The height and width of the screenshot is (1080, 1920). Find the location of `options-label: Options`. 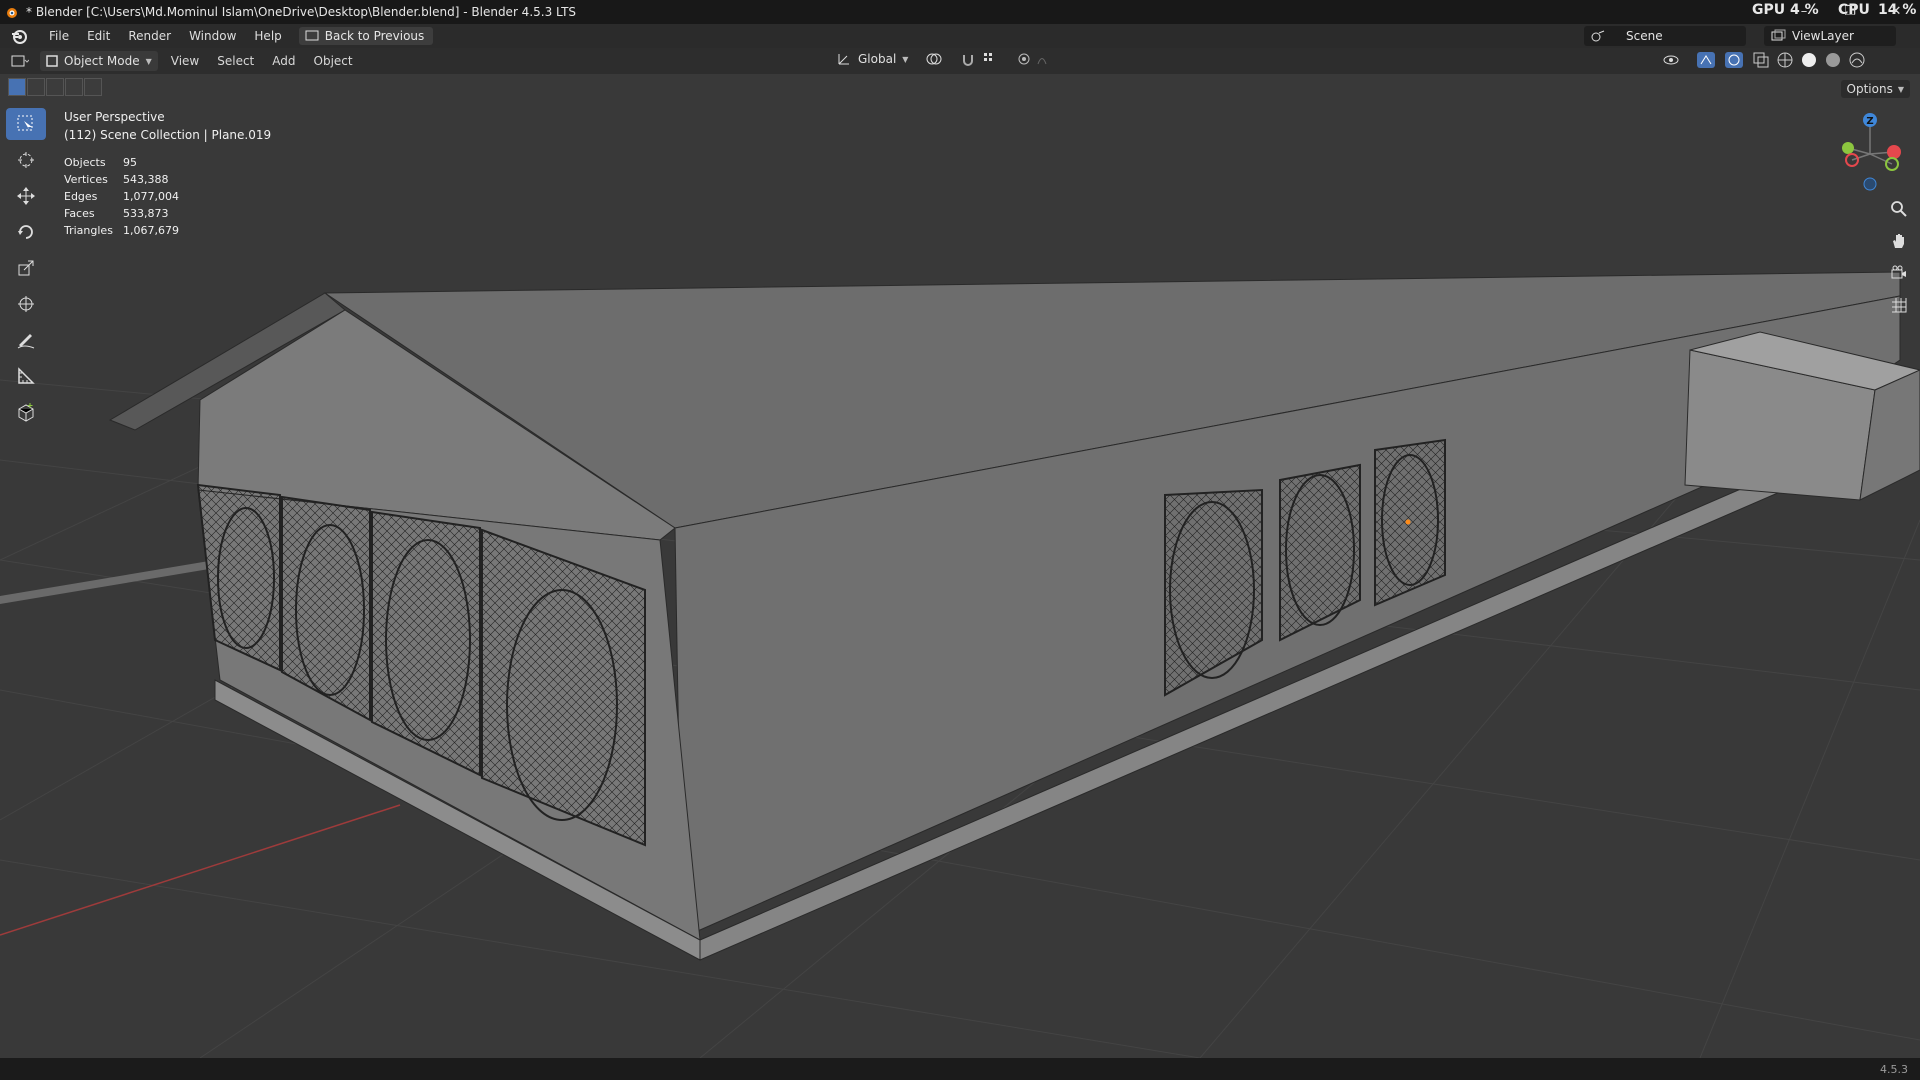

options-label: Options is located at coordinates (1869, 89).